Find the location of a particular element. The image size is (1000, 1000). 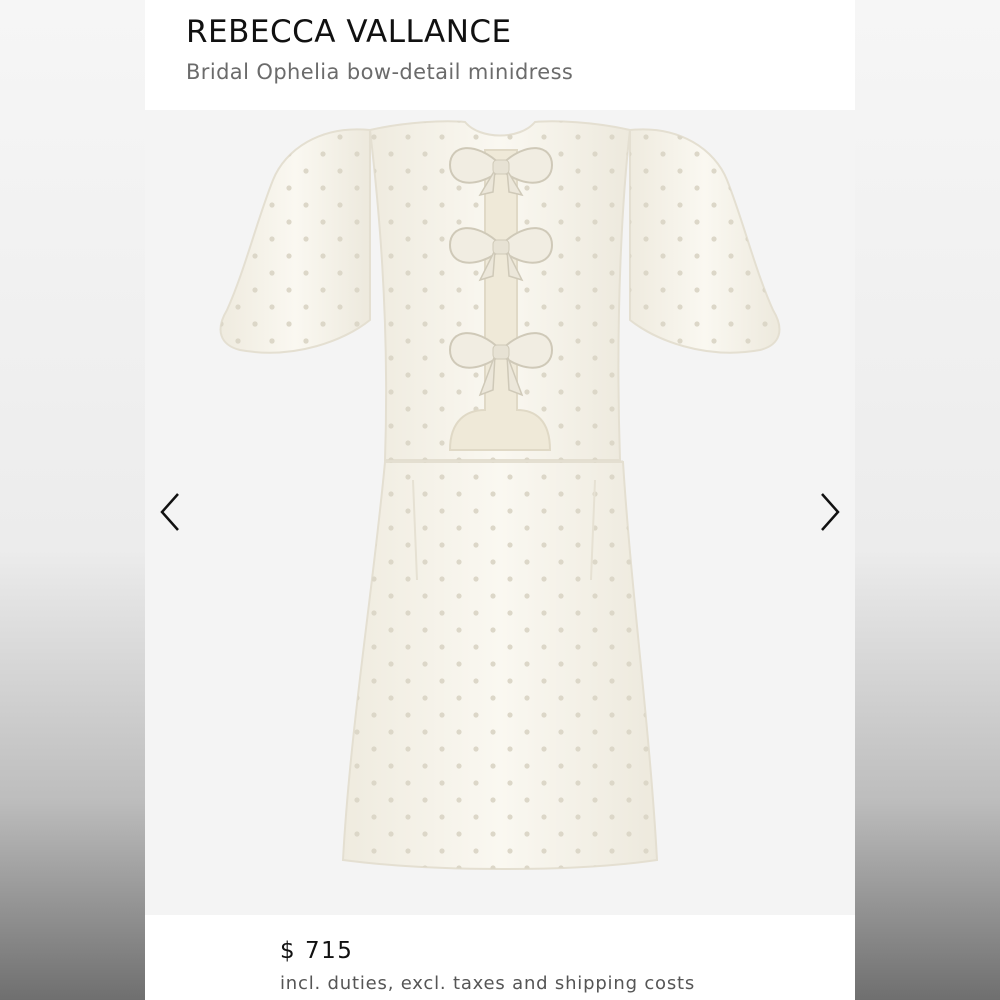

next-image-button is located at coordinates (830, 512).